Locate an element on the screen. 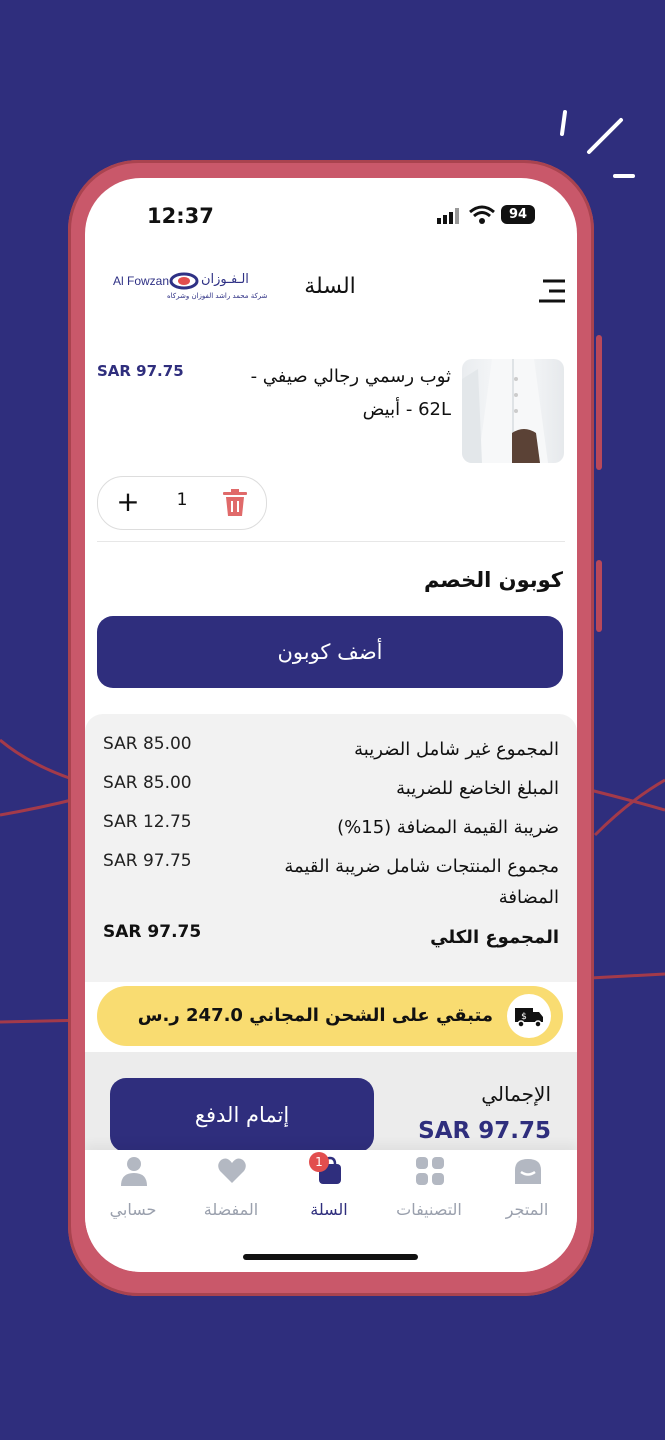 This screenshot has height=1440, width=665. summary-value: SAR 12.75 is located at coordinates (147, 822).